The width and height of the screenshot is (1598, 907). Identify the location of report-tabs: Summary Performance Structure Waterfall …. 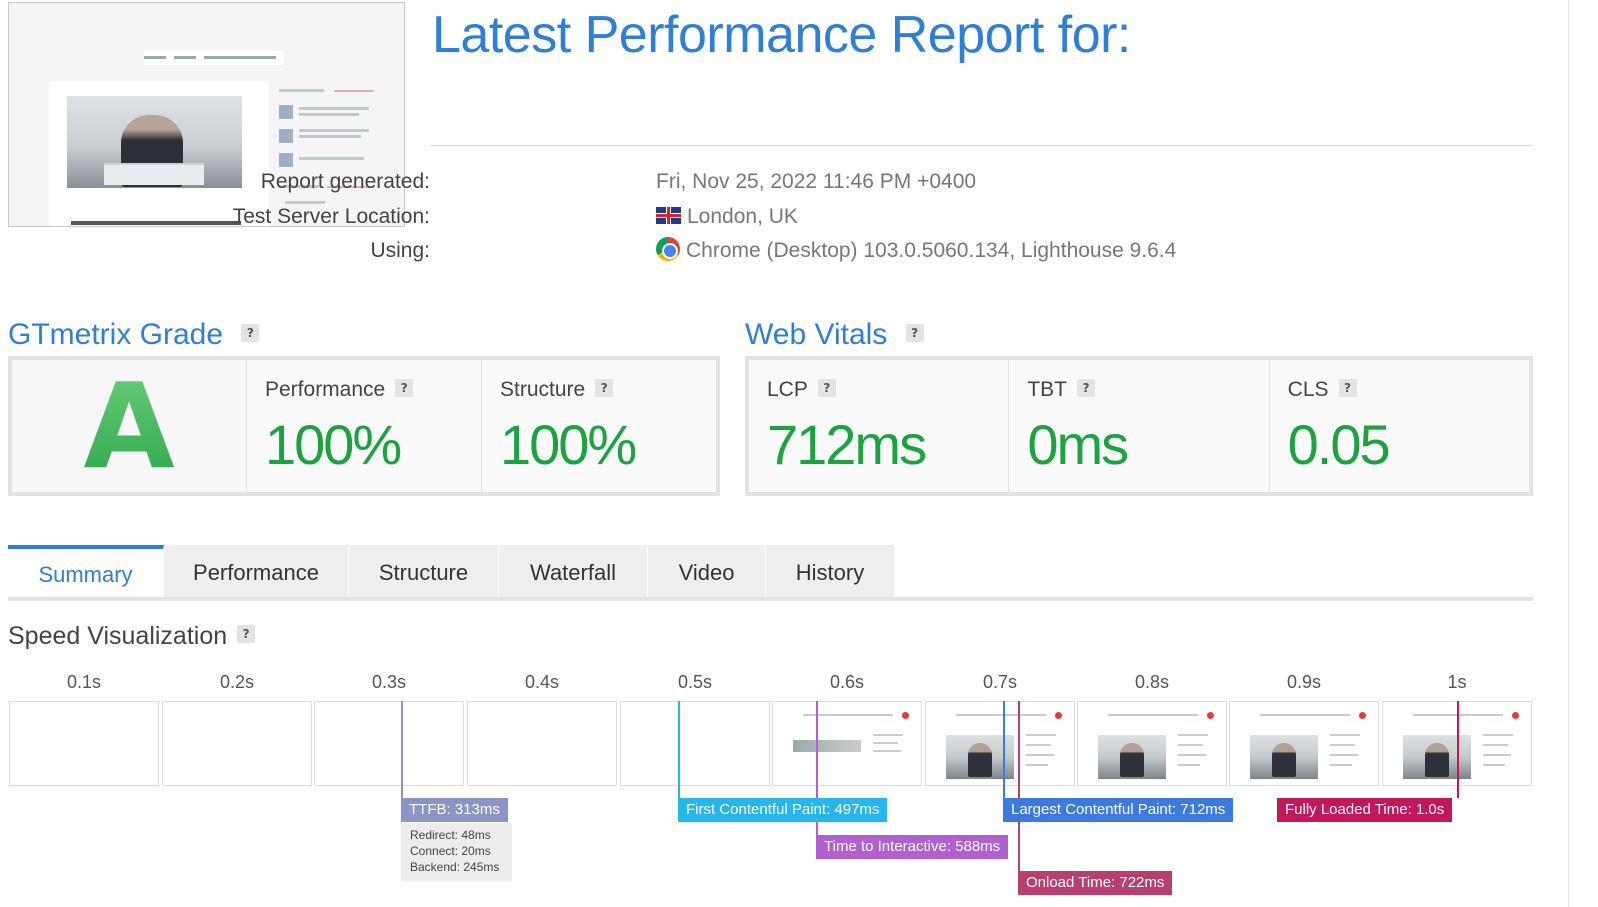
(451, 573).